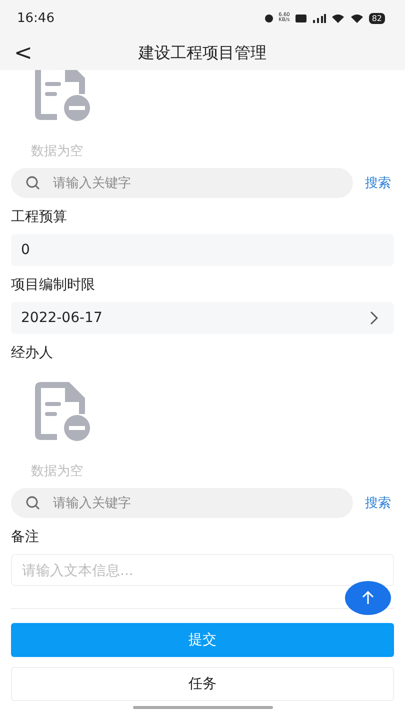 The width and height of the screenshot is (405, 720). I want to click on date-picker: 2022-06-17, so click(202, 318).